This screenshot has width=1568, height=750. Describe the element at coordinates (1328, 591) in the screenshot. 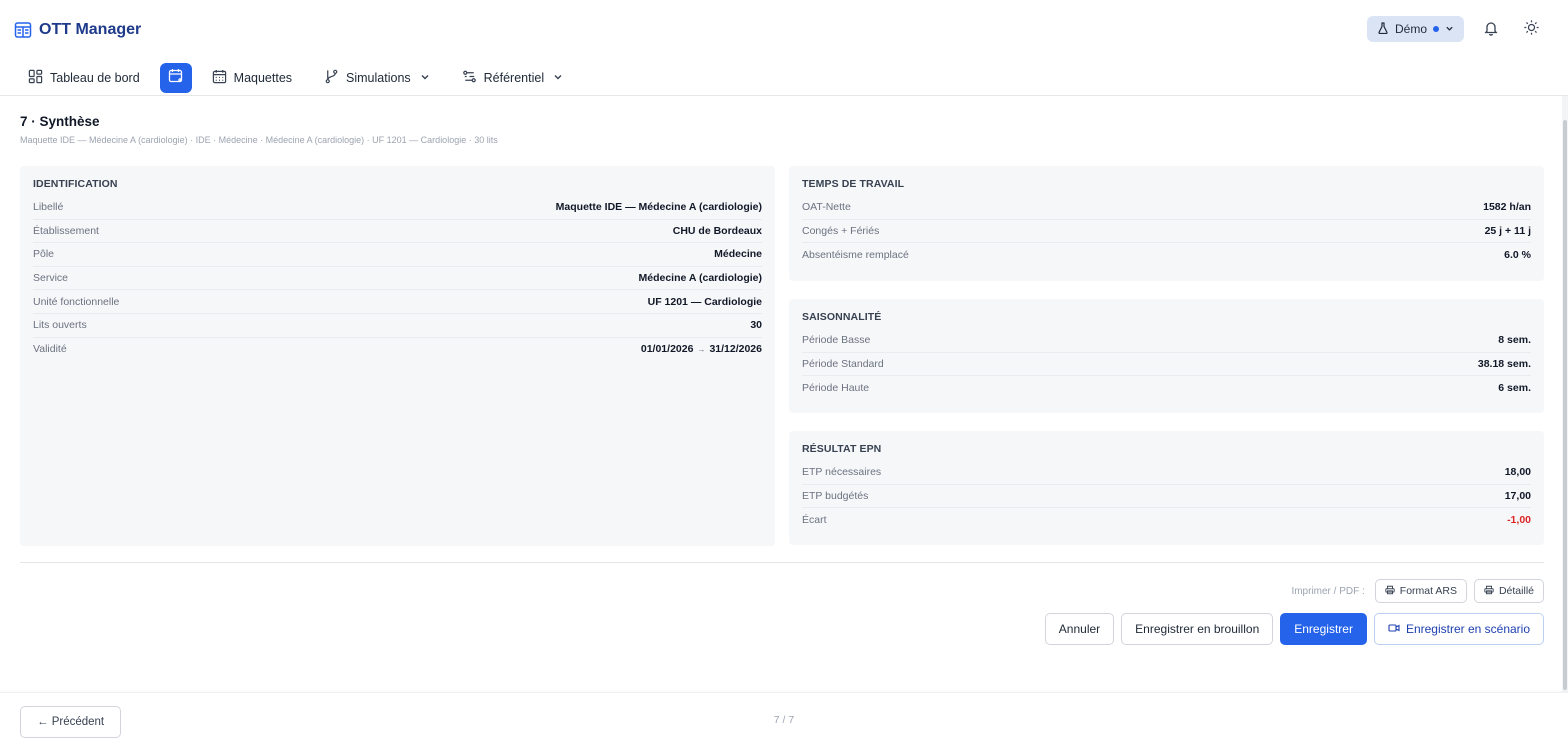

I see `print-label: Imprimer / PDF :` at that location.